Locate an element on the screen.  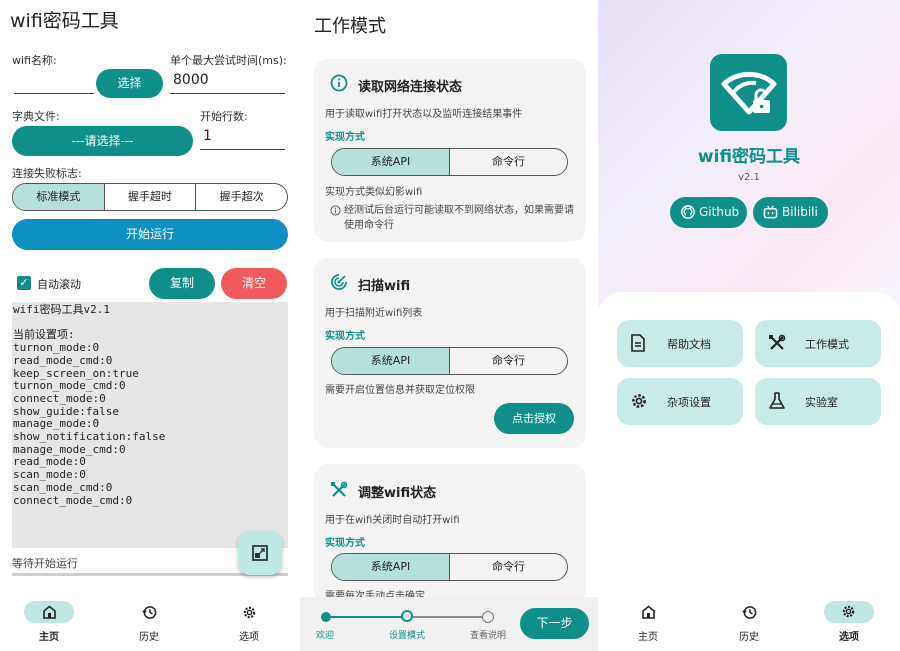
menu-lab: 实验室 is located at coordinates (818, 401).